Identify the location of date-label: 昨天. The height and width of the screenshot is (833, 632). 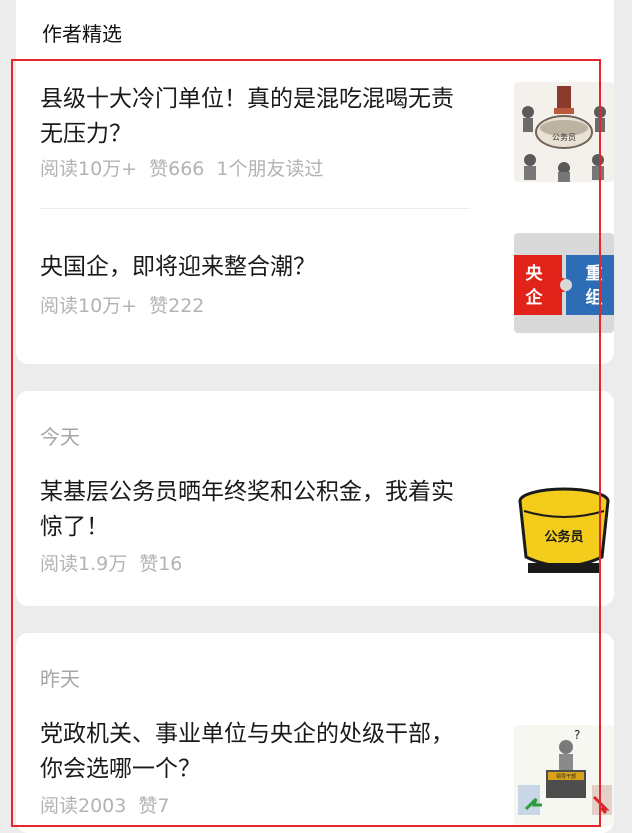
(60, 679).